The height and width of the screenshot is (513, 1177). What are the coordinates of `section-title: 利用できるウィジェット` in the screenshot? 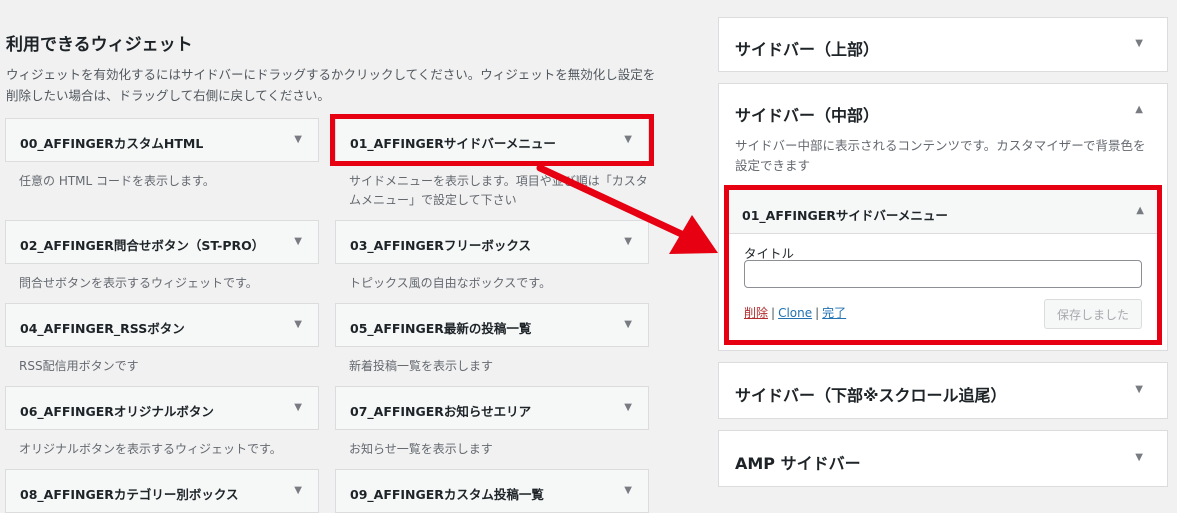 It's located at (99, 45).